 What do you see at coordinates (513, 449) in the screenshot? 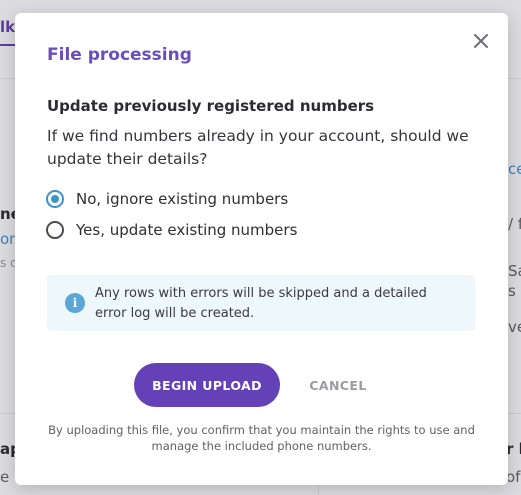
I see `background-text-fragment: r l` at bounding box center [513, 449].